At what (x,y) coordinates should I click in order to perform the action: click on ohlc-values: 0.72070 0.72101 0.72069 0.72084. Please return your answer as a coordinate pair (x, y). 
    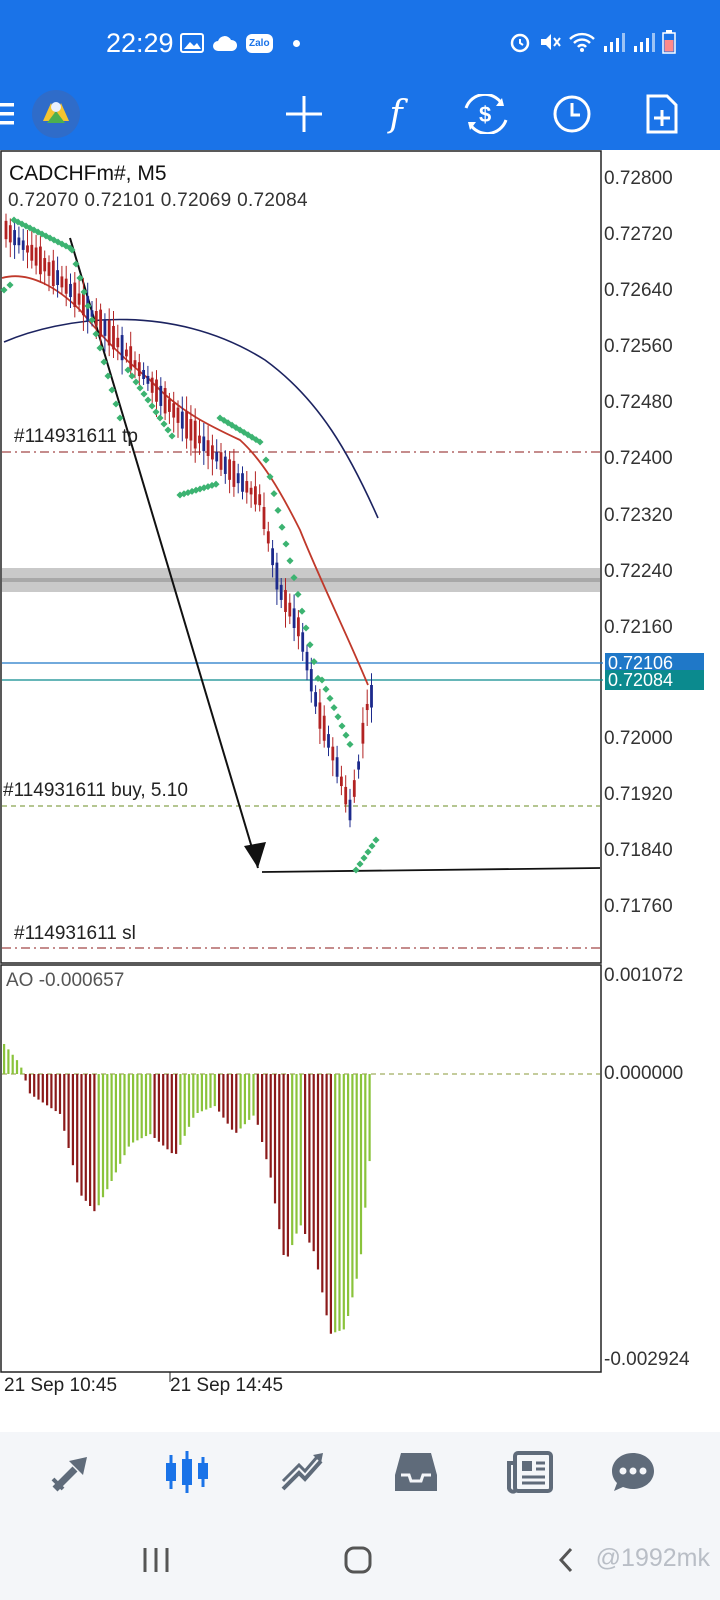
    Looking at the image, I should click on (158, 200).